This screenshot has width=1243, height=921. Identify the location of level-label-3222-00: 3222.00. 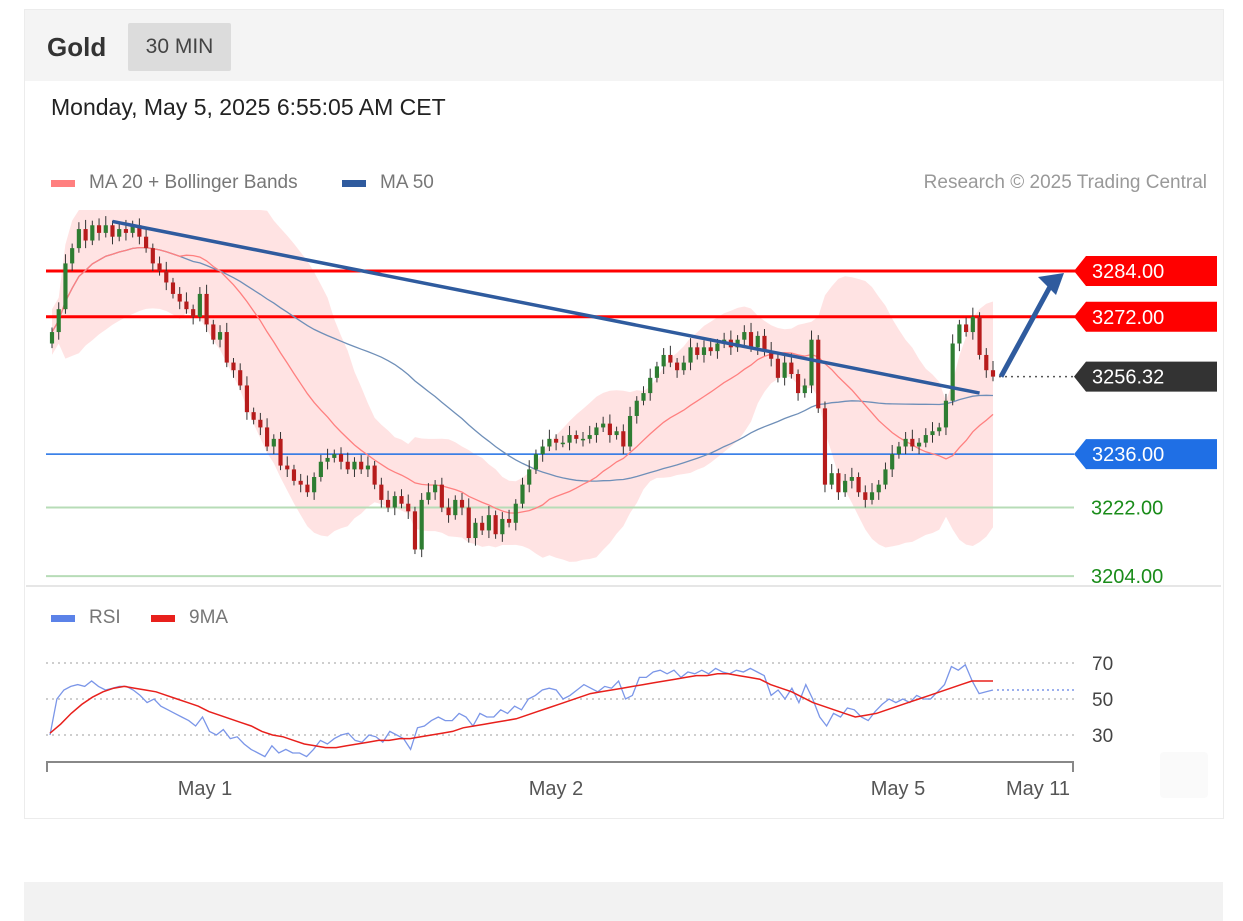
(1127, 509).